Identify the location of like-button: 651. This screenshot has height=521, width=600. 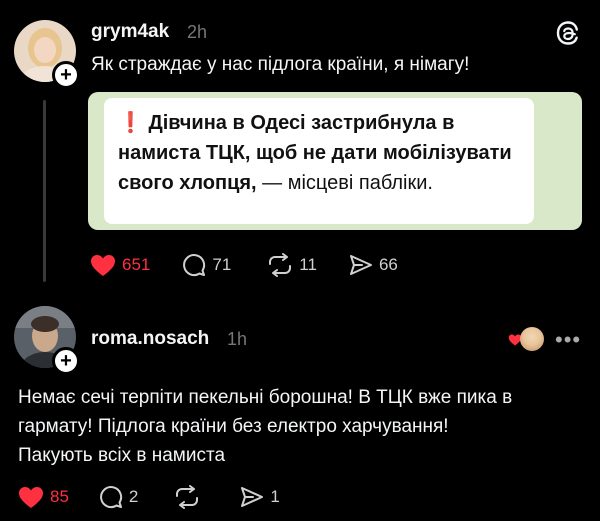
(120, 265).